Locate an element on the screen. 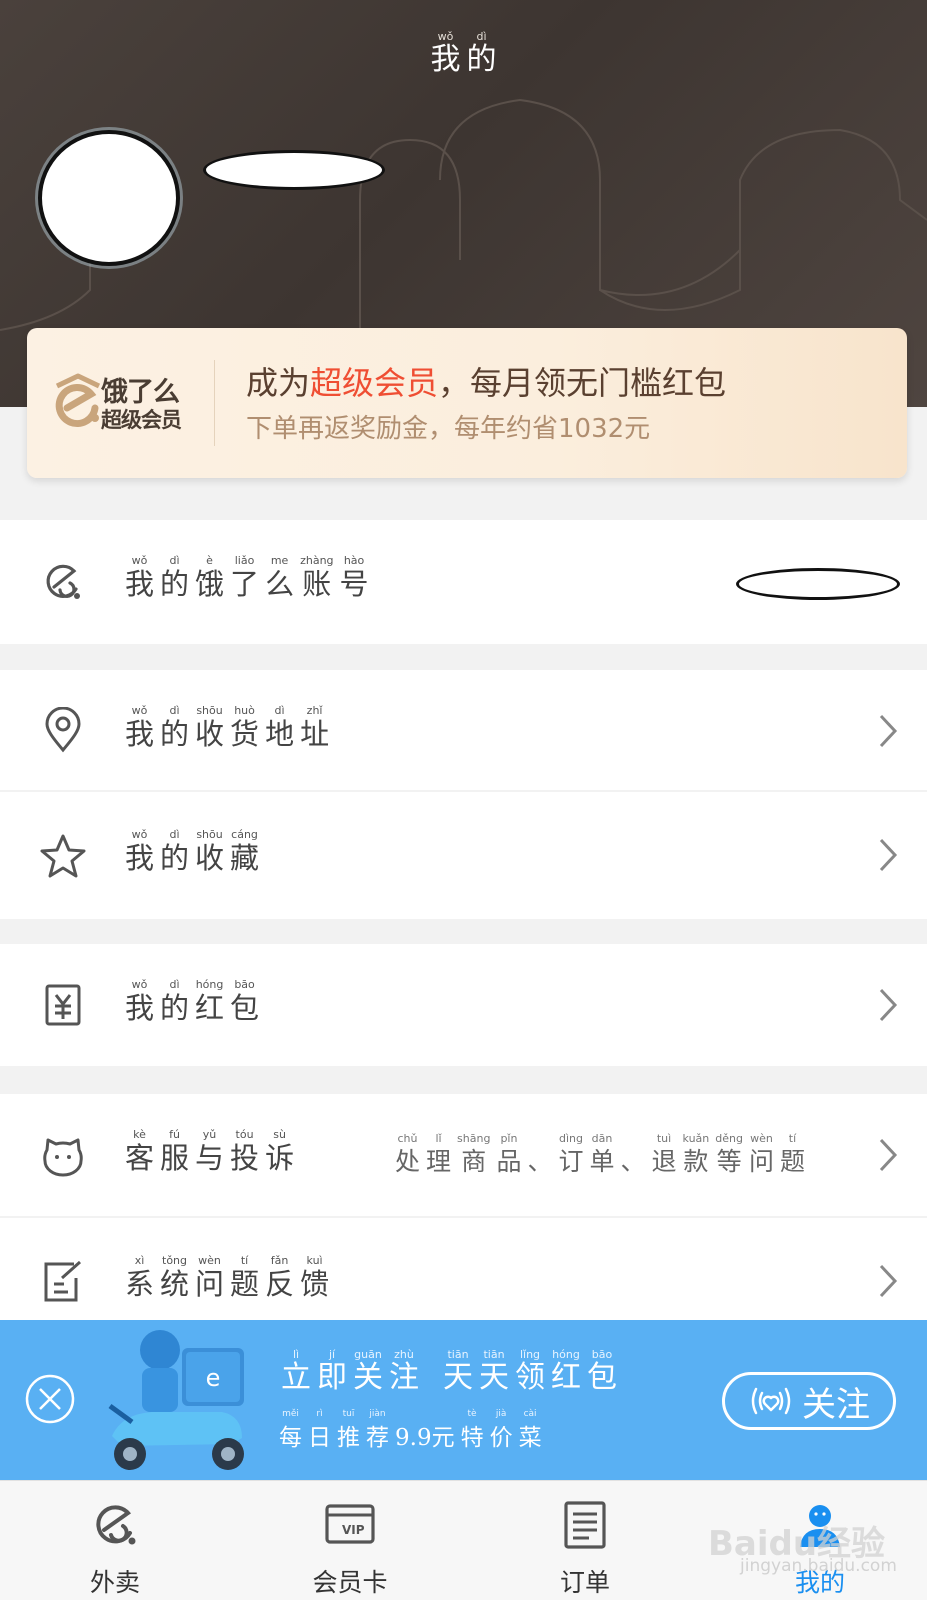 The width and height of the screenshot is (927, 1600). pinyin: shōu is located at coordinates (209, 710).